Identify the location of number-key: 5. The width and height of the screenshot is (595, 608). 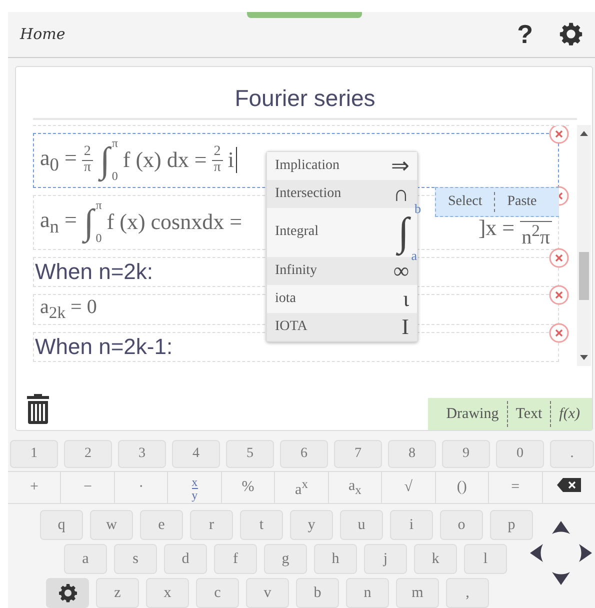
(250, 454).